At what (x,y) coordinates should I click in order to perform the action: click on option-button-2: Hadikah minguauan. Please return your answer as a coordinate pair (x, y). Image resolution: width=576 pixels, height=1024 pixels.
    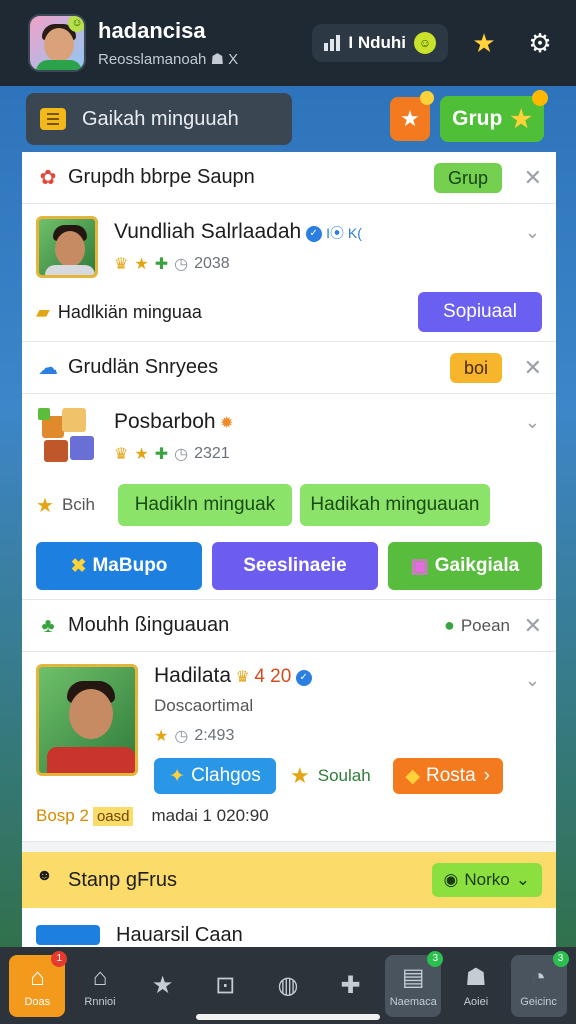
    Looking at the image, I should click on (394, 505).